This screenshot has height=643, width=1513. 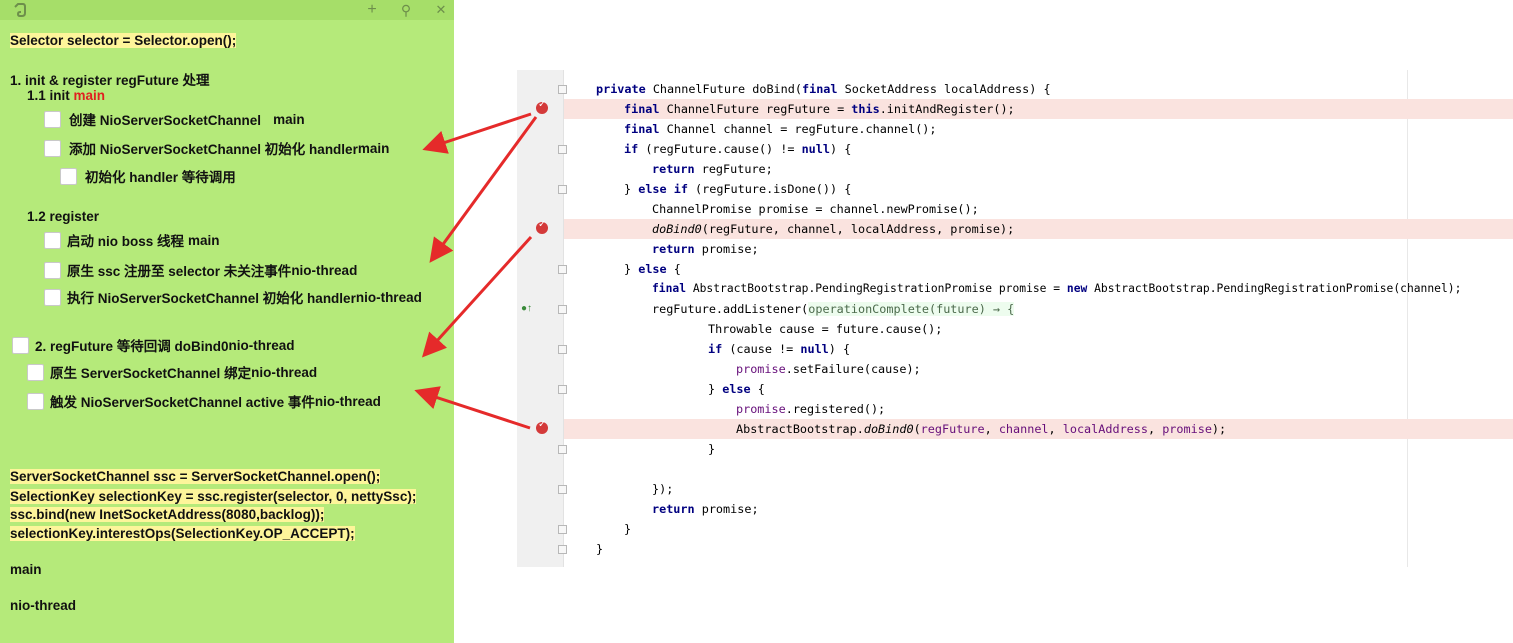 I want to click on code-line: if (regFuture.cause() != null) {, so click(x=738, y=149).